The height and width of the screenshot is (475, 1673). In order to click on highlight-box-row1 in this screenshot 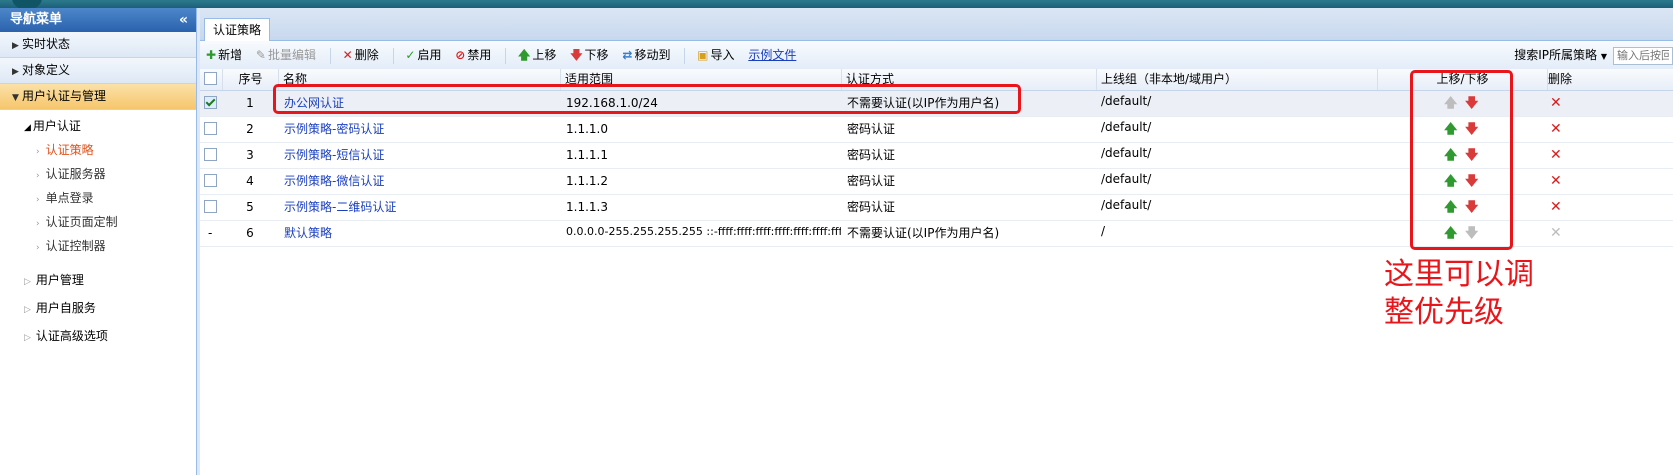, I will do `click(647, 99)`.